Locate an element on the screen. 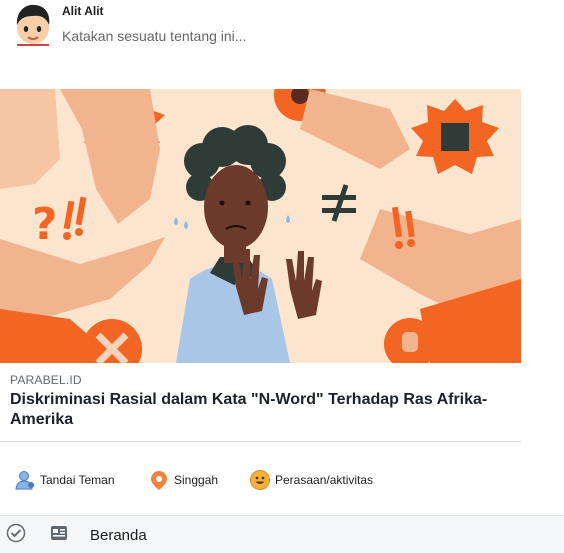 This screenshot has width=564, height=553. checkin-button: Singgah is located at coordinates (183, 480).